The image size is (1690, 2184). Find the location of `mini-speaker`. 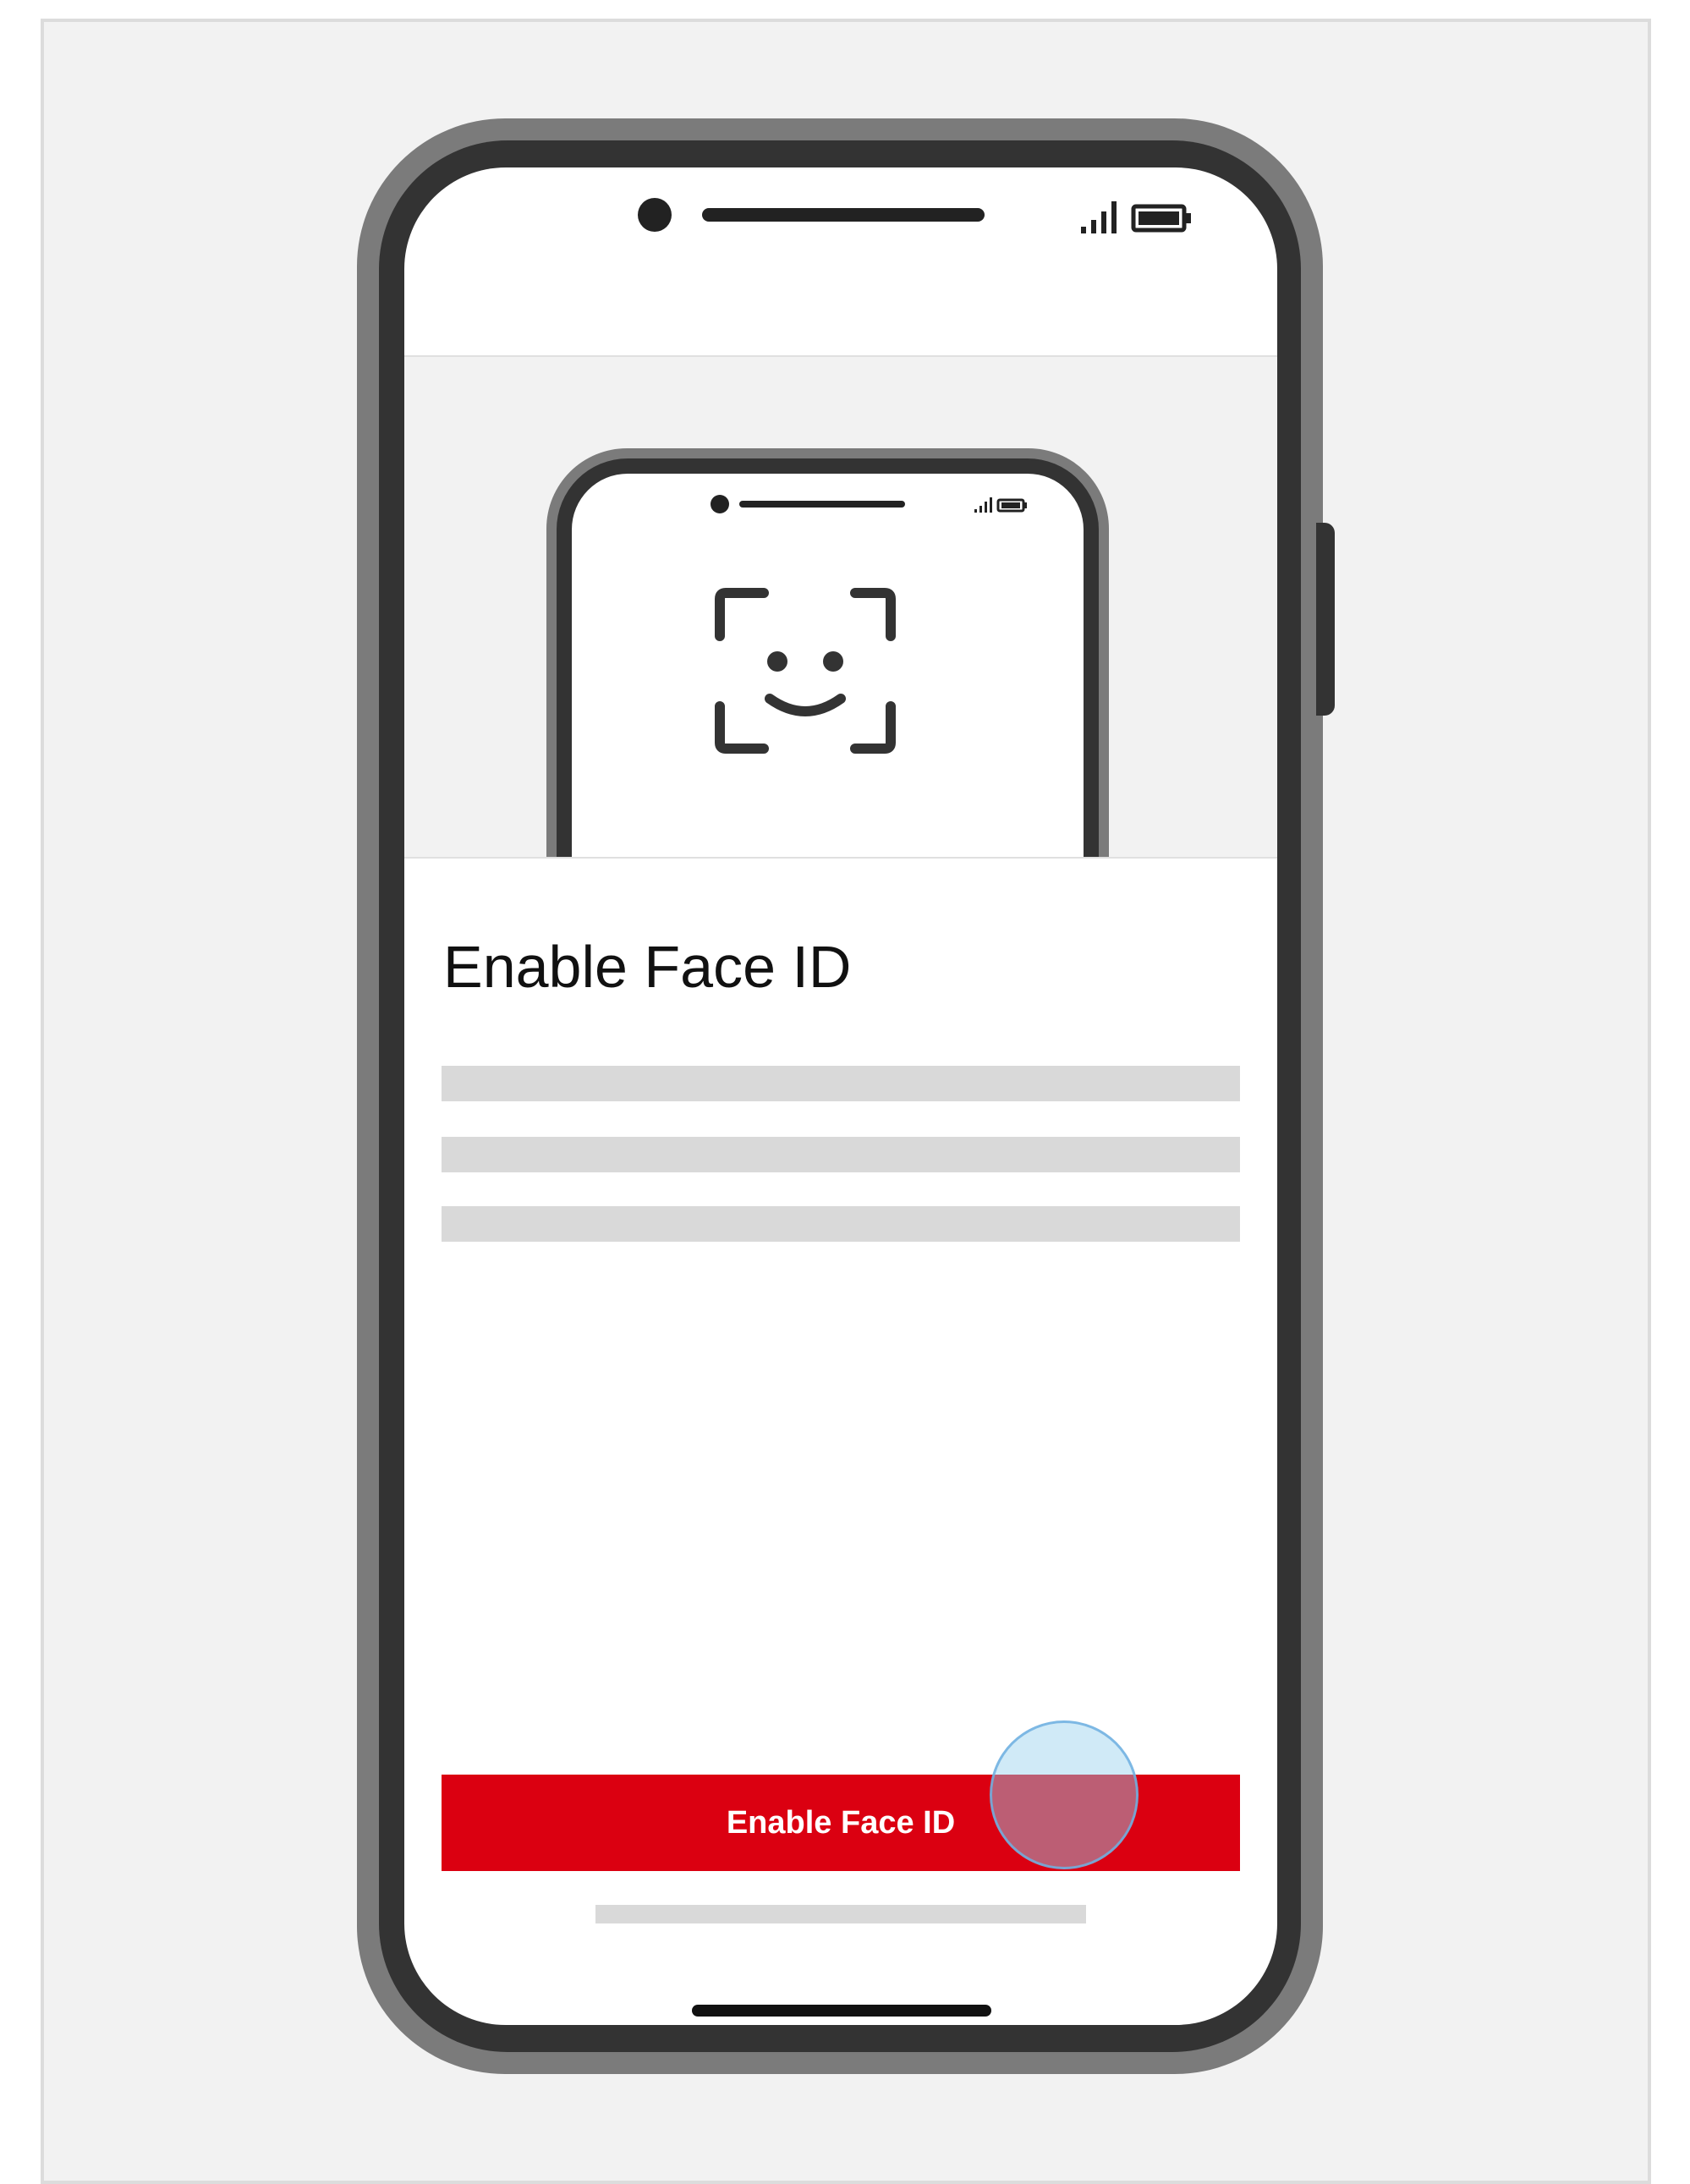

mini-speaker is located at coordinates (822, 505).